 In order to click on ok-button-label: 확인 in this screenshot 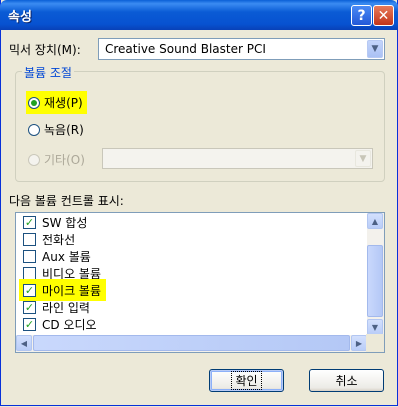, I will do `click(246, 380)`.